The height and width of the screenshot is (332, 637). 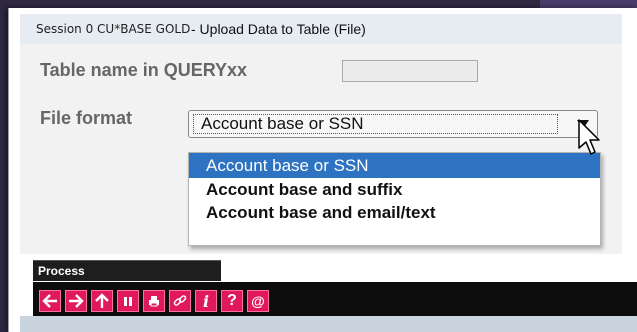 What do you see at coordinates (282, 123) in the screenshot?
I see `file-format-selected-value: Account base or SSN` at bounding box center [282, 123].